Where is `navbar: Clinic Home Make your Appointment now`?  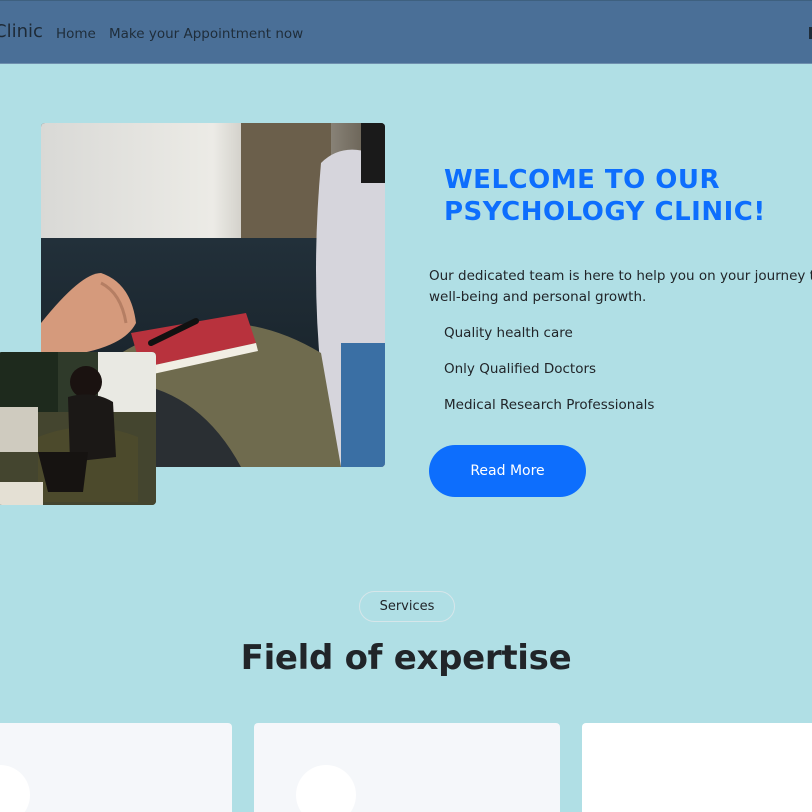 navbar: Clinic Home Make your Appointment now is located at coordinates (406, 32).